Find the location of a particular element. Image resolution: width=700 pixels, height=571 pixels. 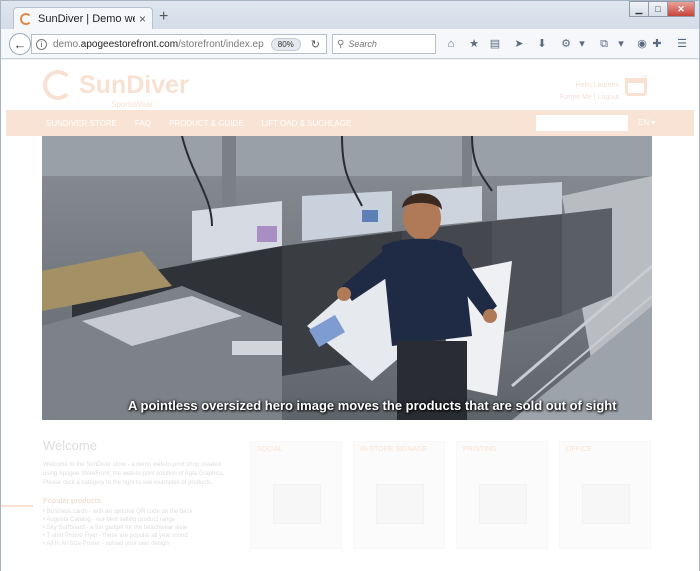

category-card-office: OFFICE is located at coordinates (605, 495).